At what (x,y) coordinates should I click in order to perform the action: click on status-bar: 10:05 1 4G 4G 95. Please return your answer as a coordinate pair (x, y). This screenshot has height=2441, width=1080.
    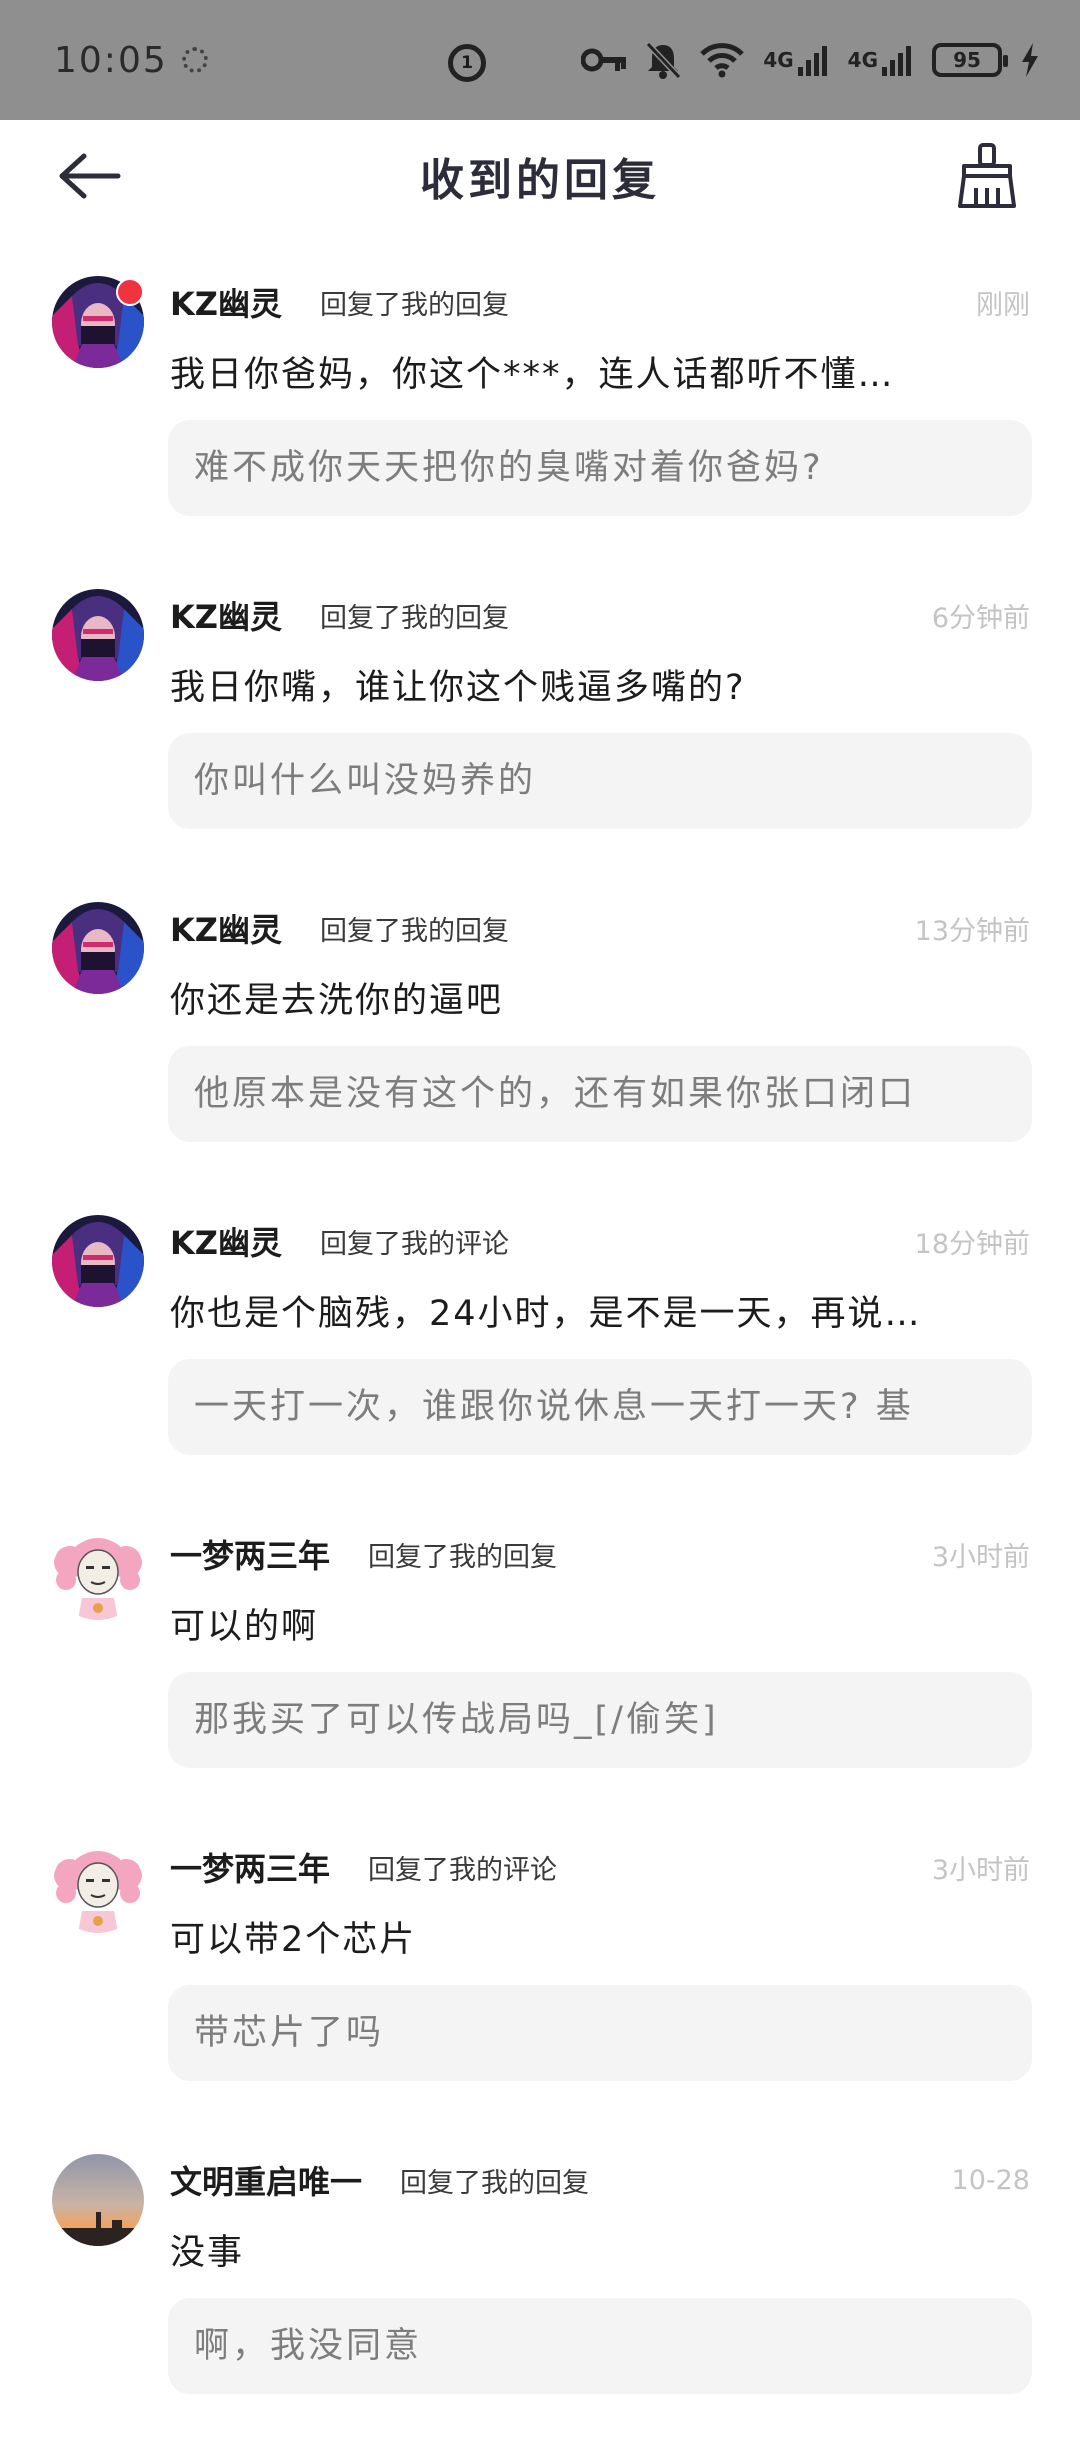
    Looking at the image, I should click on (540, 60).